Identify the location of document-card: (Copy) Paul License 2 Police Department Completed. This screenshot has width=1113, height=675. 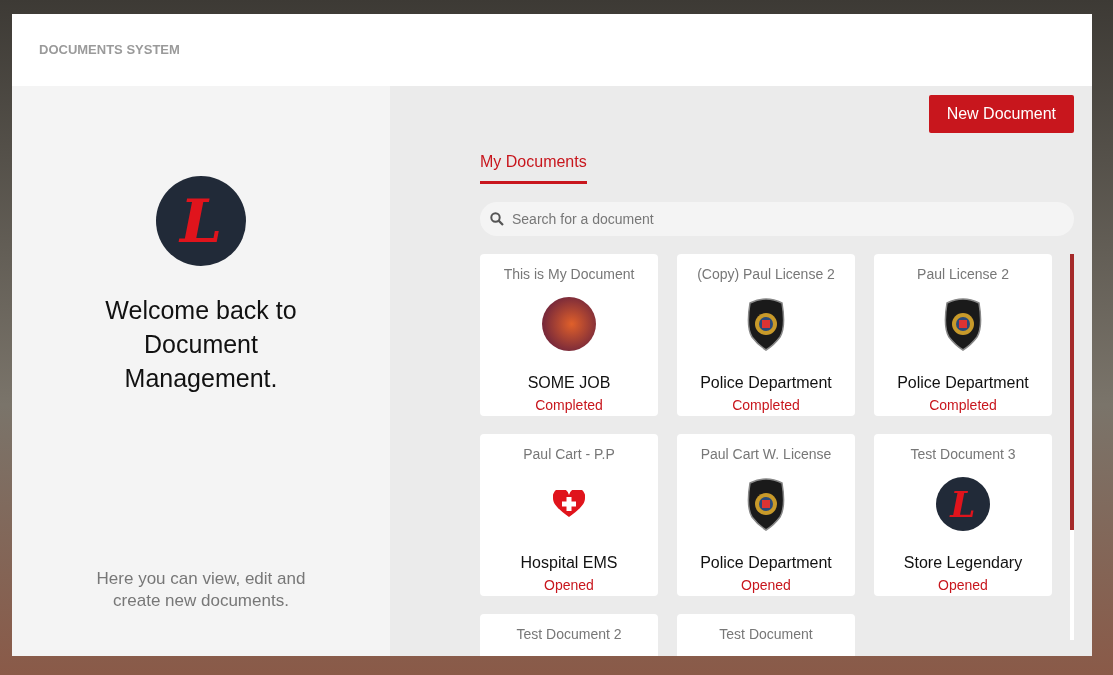
(766, 335).